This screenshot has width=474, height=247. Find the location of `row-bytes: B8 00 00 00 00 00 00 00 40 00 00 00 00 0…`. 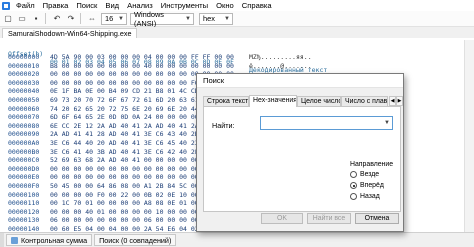

row-bytes: B8 00 00 00 00 00 00 00 40 00 00 00 00 0… is located at coordinates (142, 65).